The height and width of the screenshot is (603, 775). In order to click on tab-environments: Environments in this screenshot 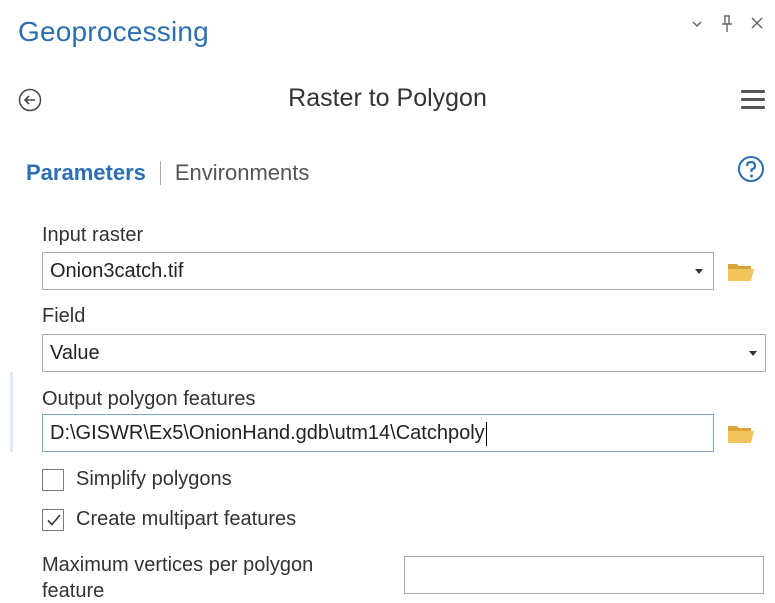, I will do `click(242, 173)`.